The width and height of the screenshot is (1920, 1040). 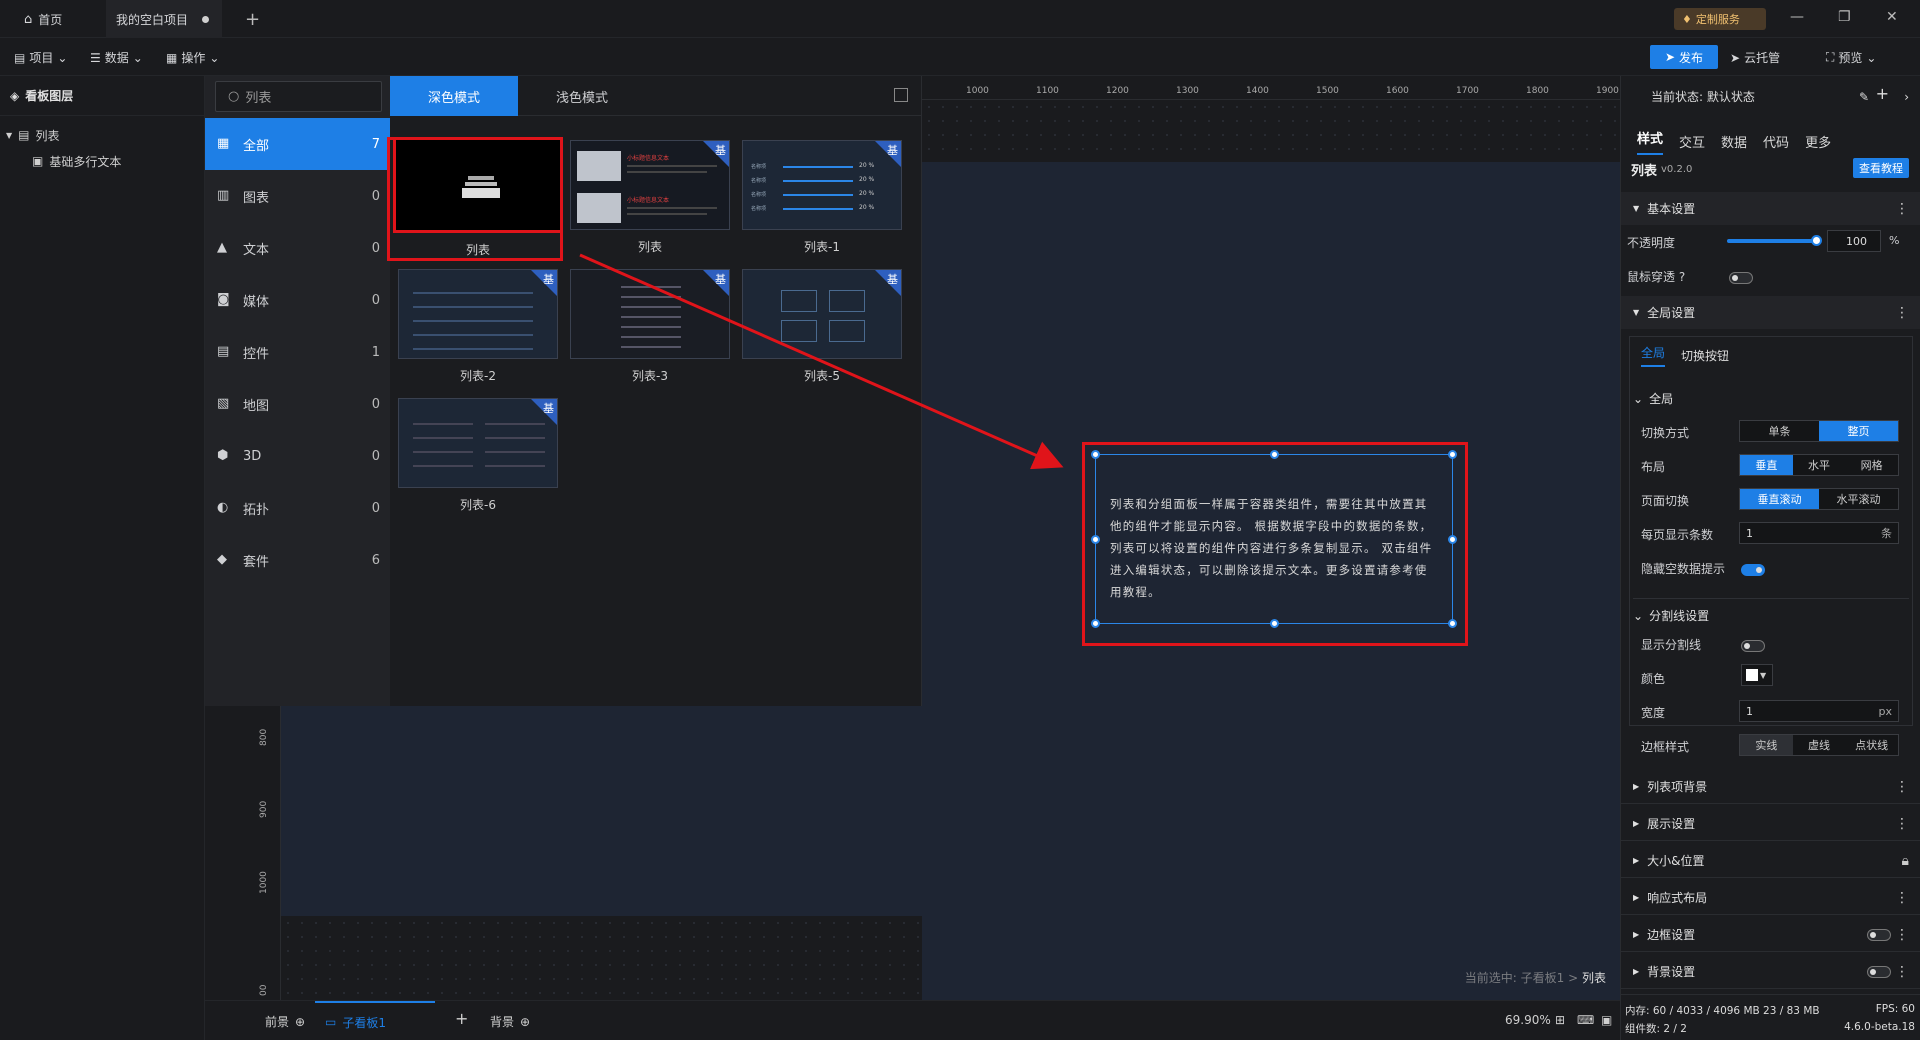 I want to click on tab-data: 数据, so click(x=1734, y=141).